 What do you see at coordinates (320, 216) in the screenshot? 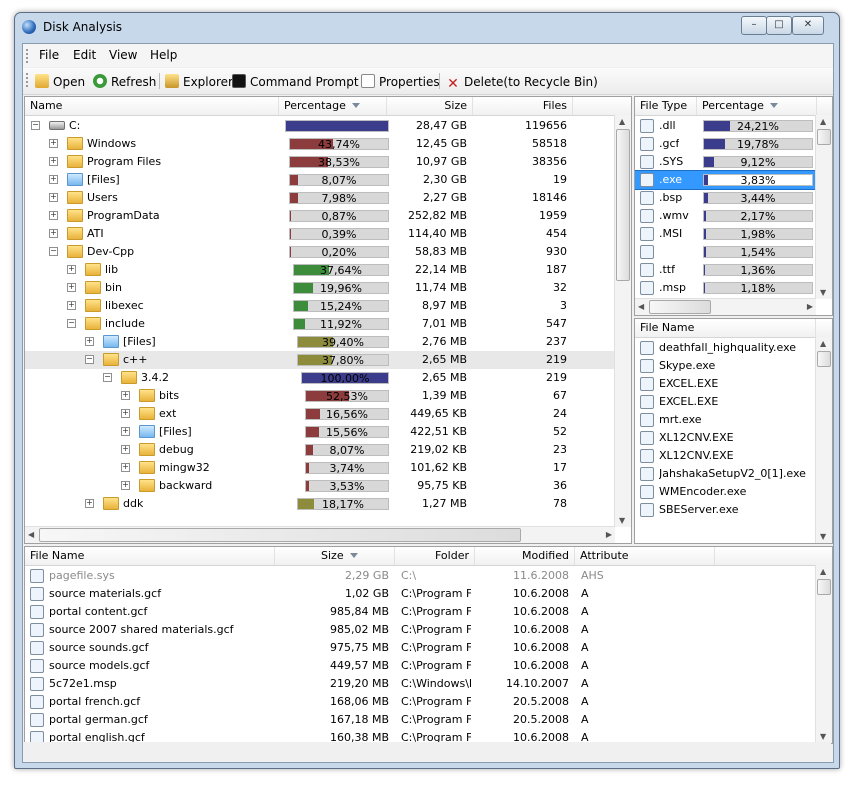
I see `tree-row: + ProgramData 0,87% 252,82 MB 1959` at bounding box center [320, 216].